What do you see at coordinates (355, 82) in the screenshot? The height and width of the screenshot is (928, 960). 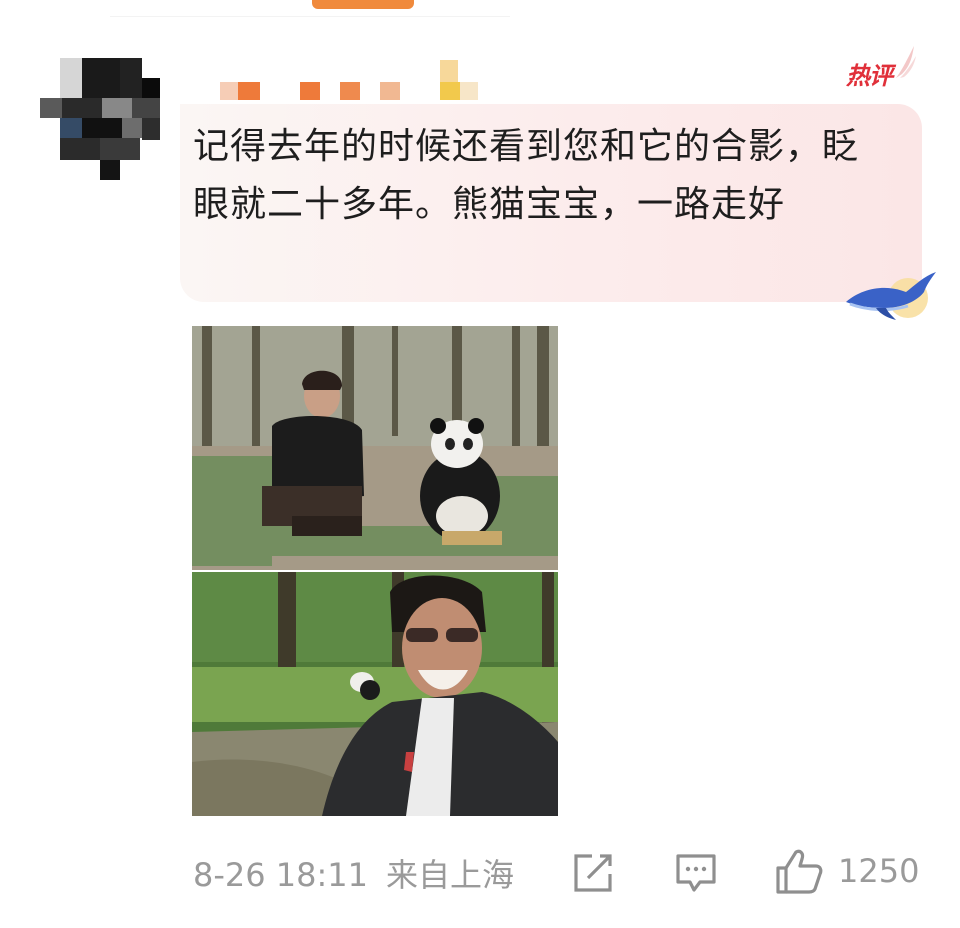 I see `username-redacted` at bounding box center [355, 82].